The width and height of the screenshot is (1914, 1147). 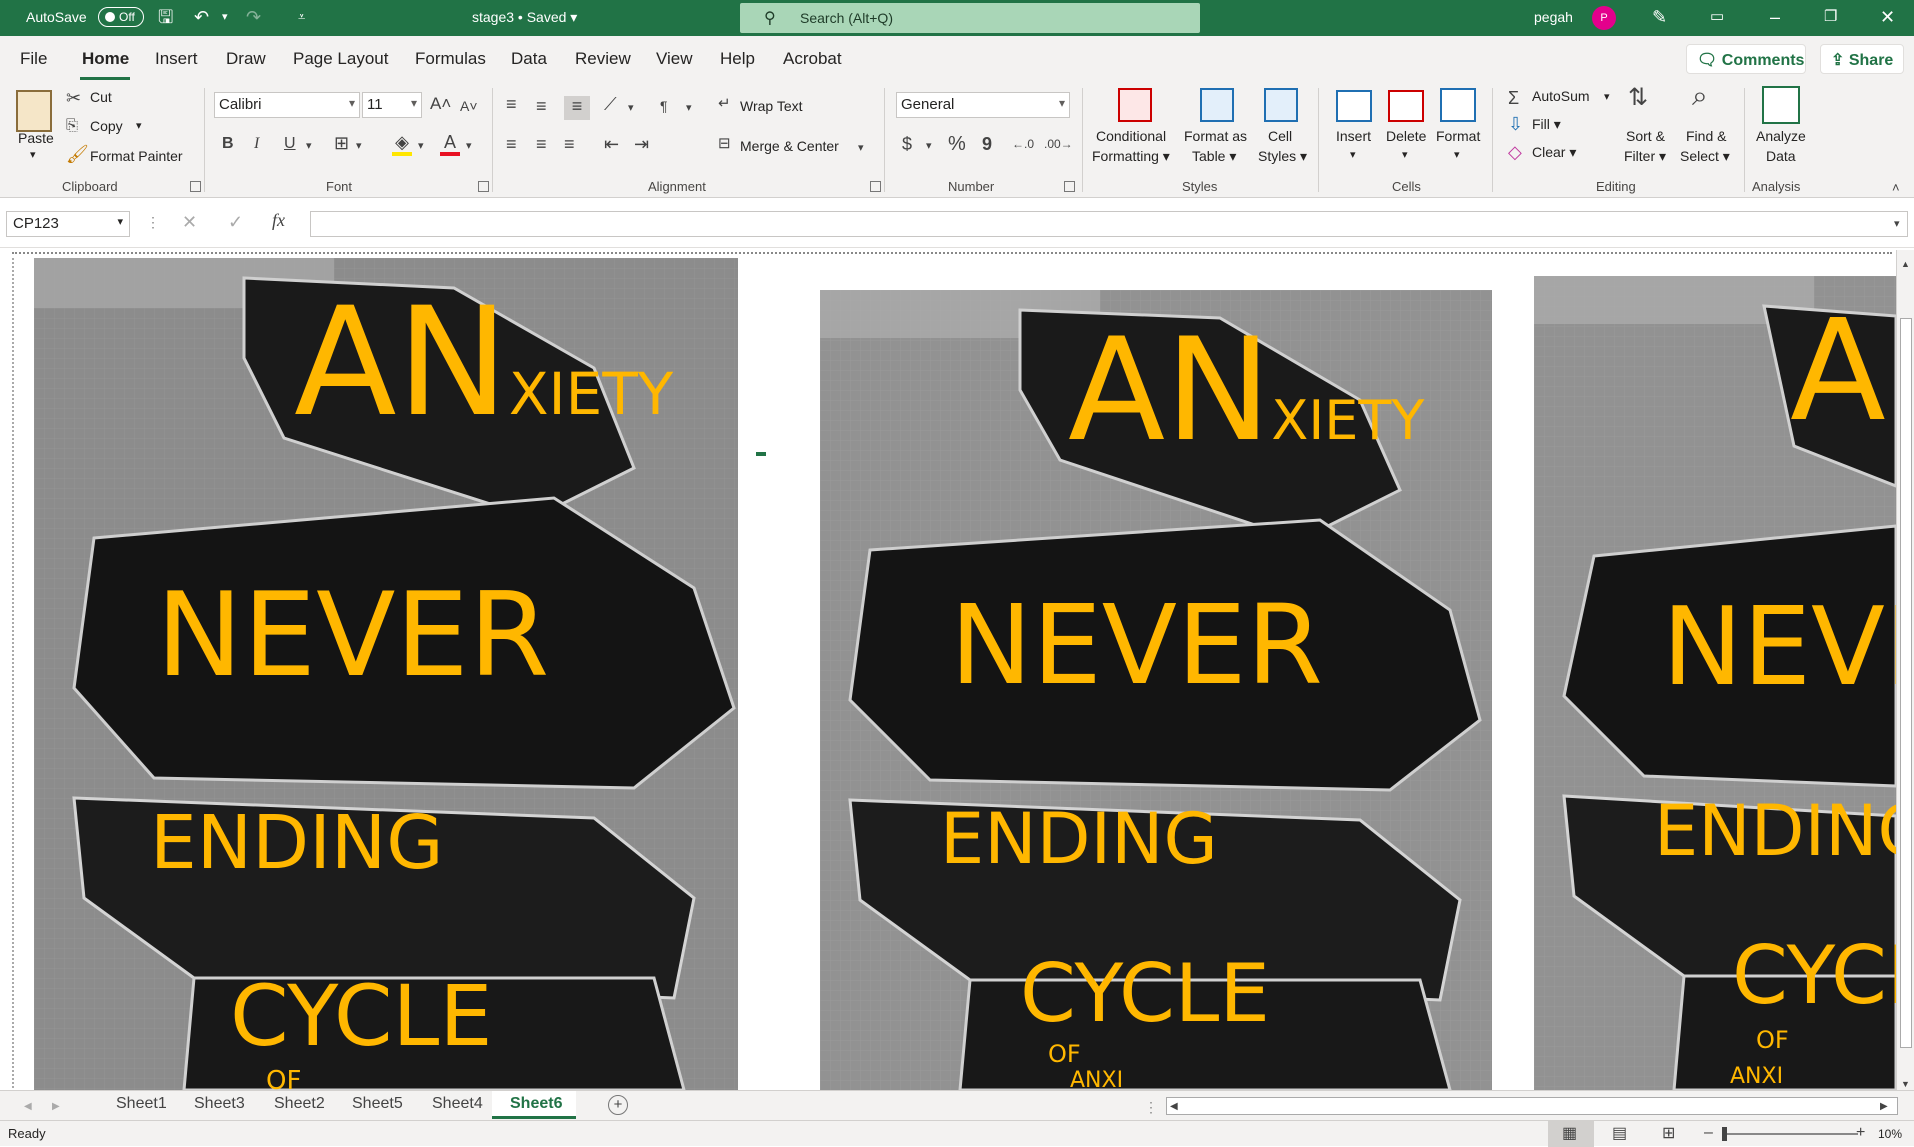 I want to click on cell-styles-label-2: Styles ▾, so click(x=1282, y=156).